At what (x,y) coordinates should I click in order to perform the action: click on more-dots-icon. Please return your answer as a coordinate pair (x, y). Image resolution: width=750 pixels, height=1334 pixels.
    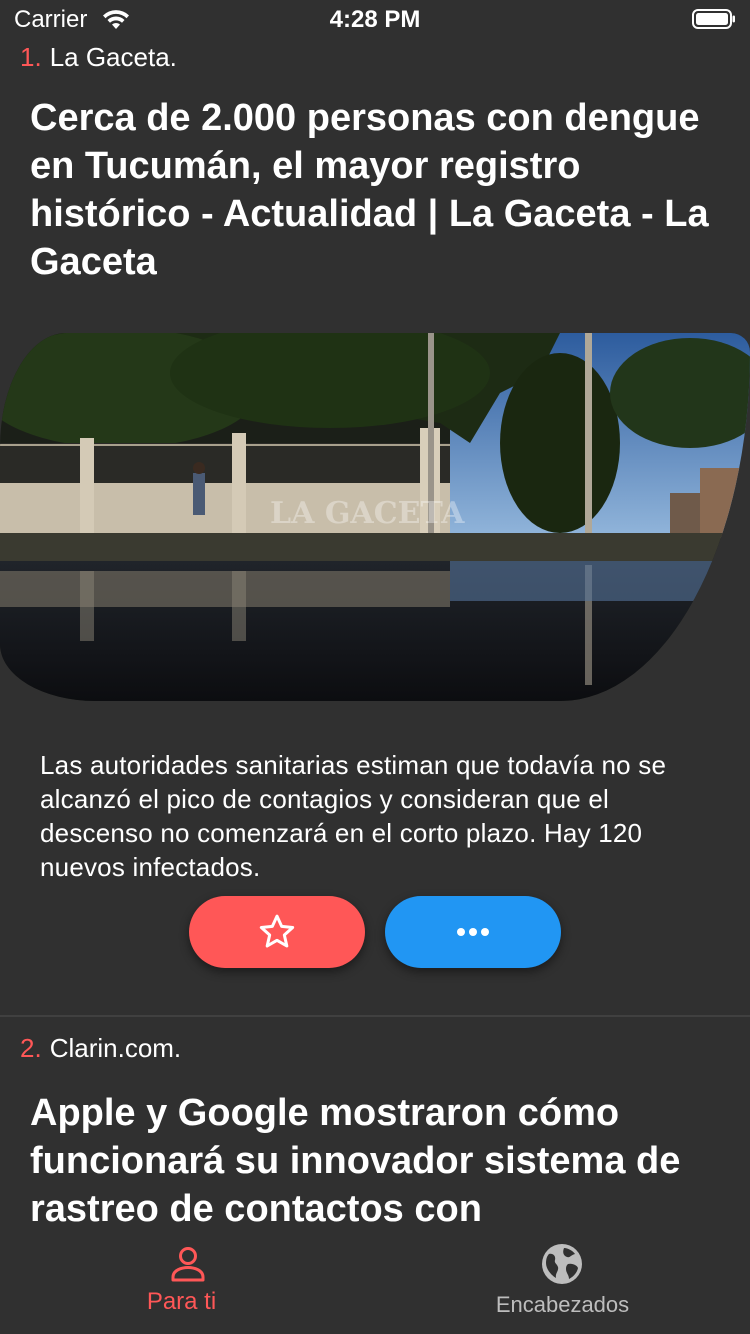
    Looking at the image, I should click on (473, 932).